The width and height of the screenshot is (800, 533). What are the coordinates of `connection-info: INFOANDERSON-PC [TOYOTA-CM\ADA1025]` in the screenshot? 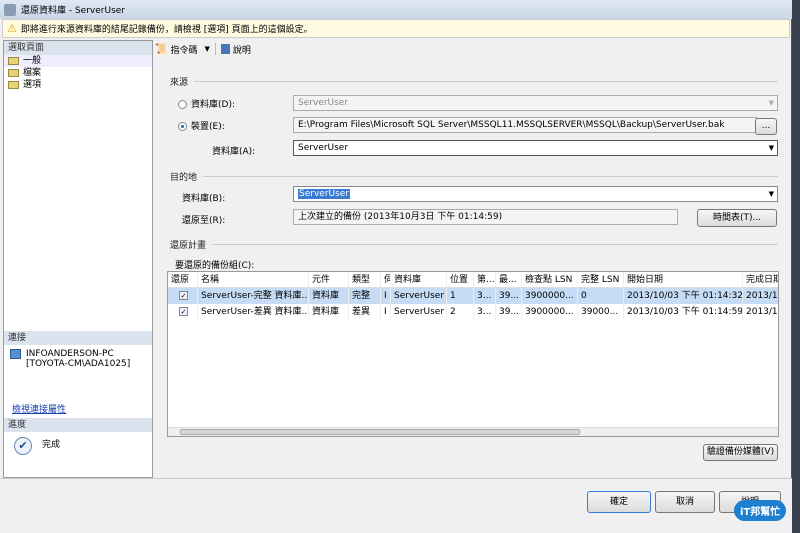 It's located at (70, 359).